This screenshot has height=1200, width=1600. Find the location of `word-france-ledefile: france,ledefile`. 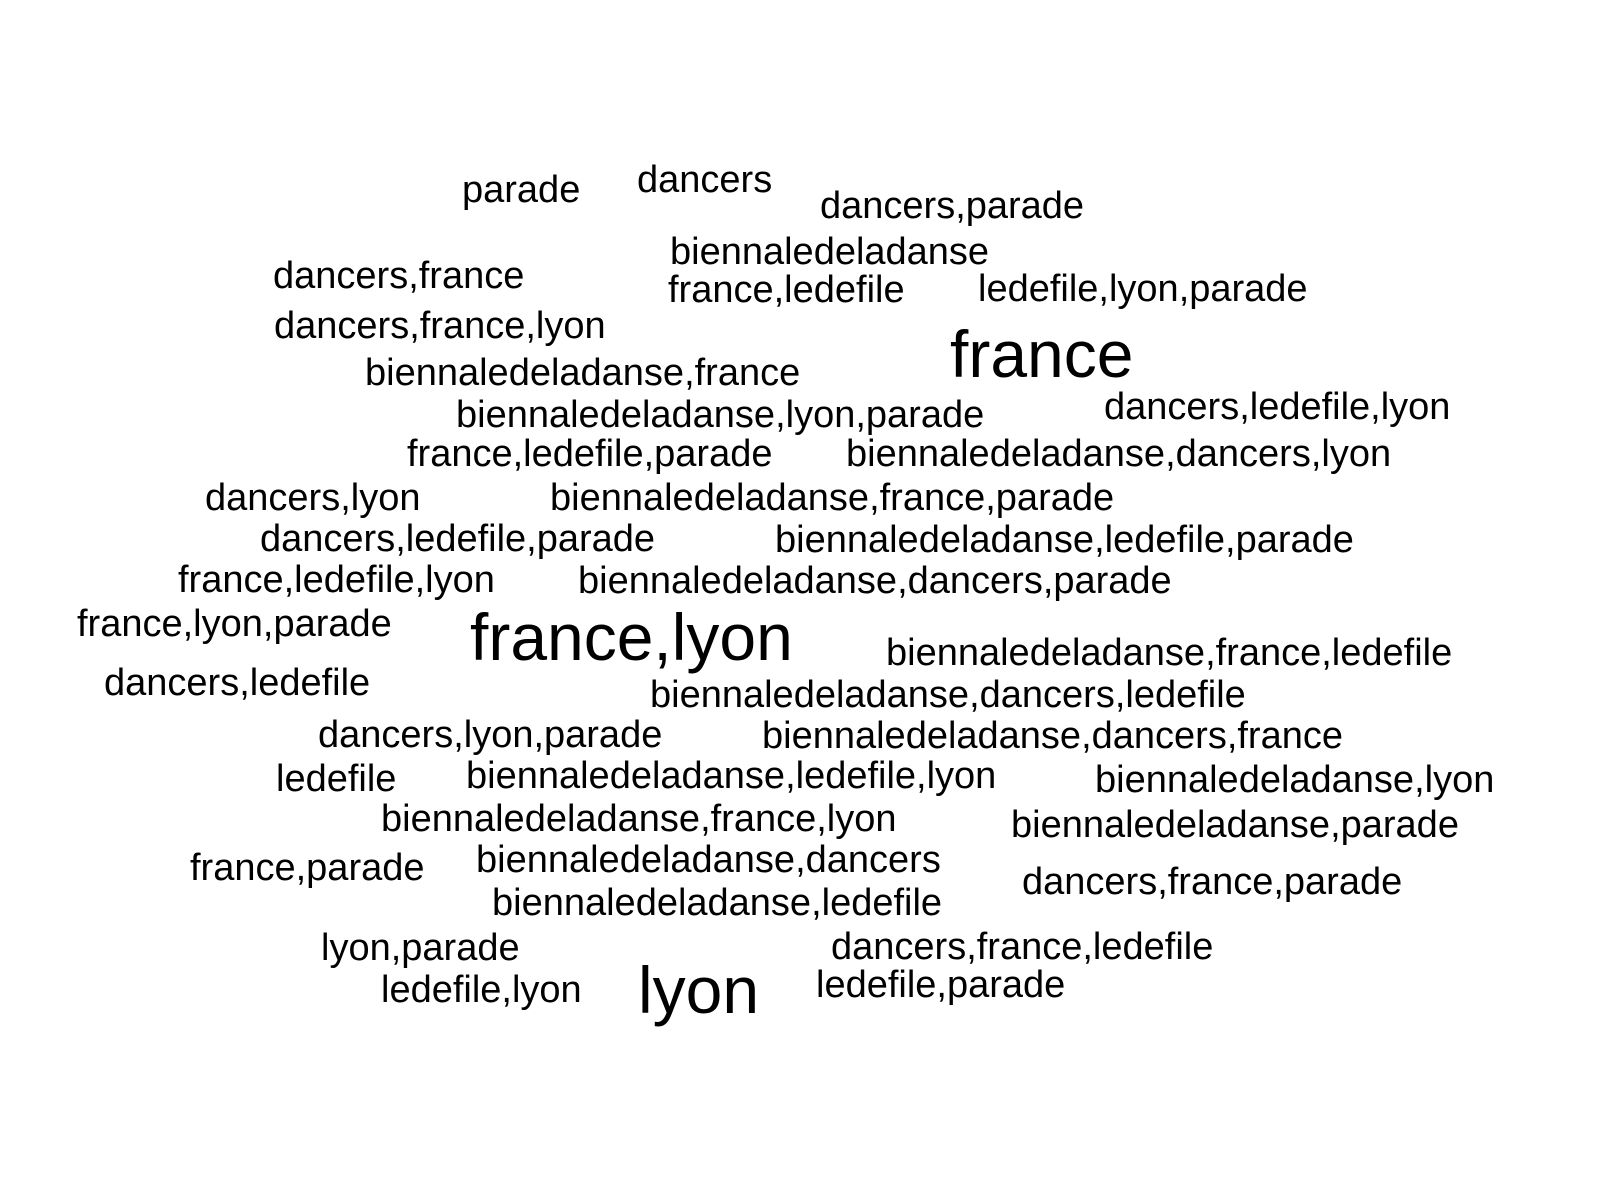

word-france-ledefile: france,ledefile is located at coordinates (786, 290).